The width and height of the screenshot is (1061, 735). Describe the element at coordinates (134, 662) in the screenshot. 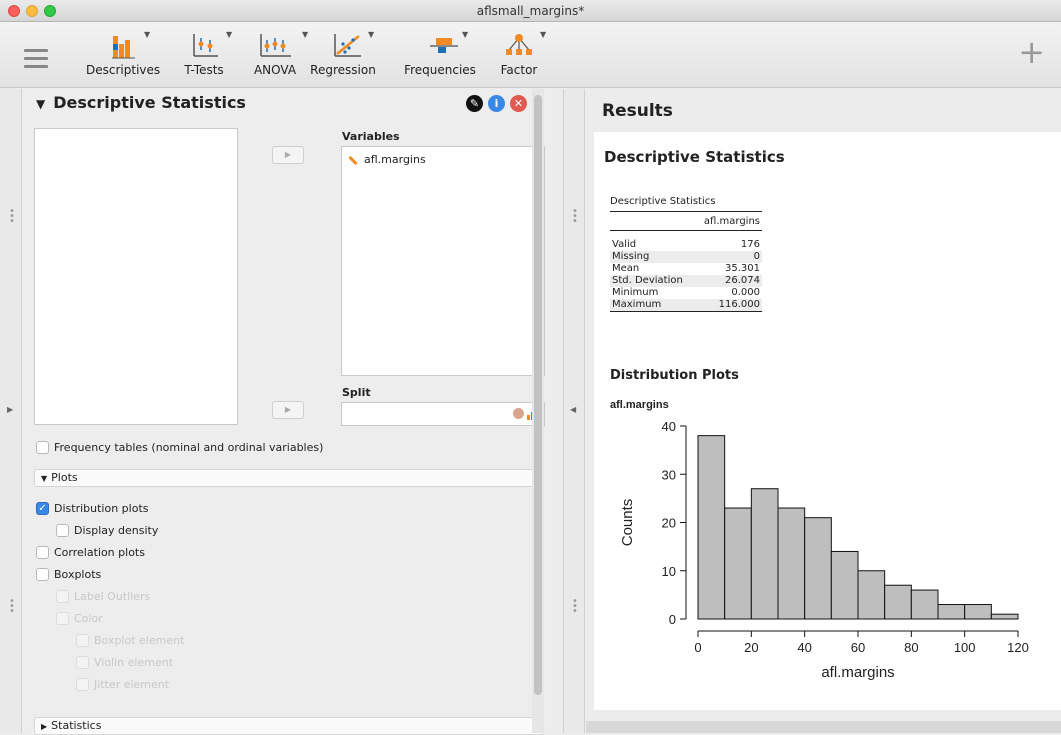

I see `violin-element-label: Violin element` at that location.